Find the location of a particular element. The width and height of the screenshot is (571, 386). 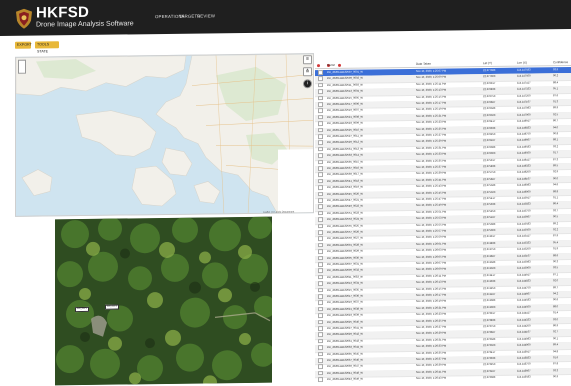

column-name: Name is located at coordinates (331, 65).